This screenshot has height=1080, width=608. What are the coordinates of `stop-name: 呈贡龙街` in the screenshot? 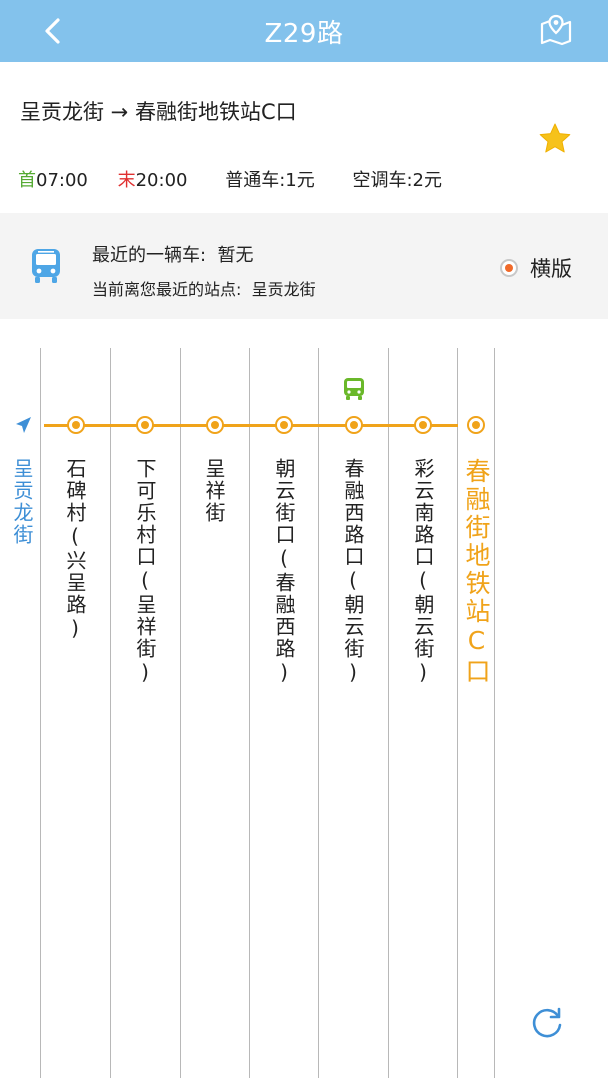 It's located at (22, 502).